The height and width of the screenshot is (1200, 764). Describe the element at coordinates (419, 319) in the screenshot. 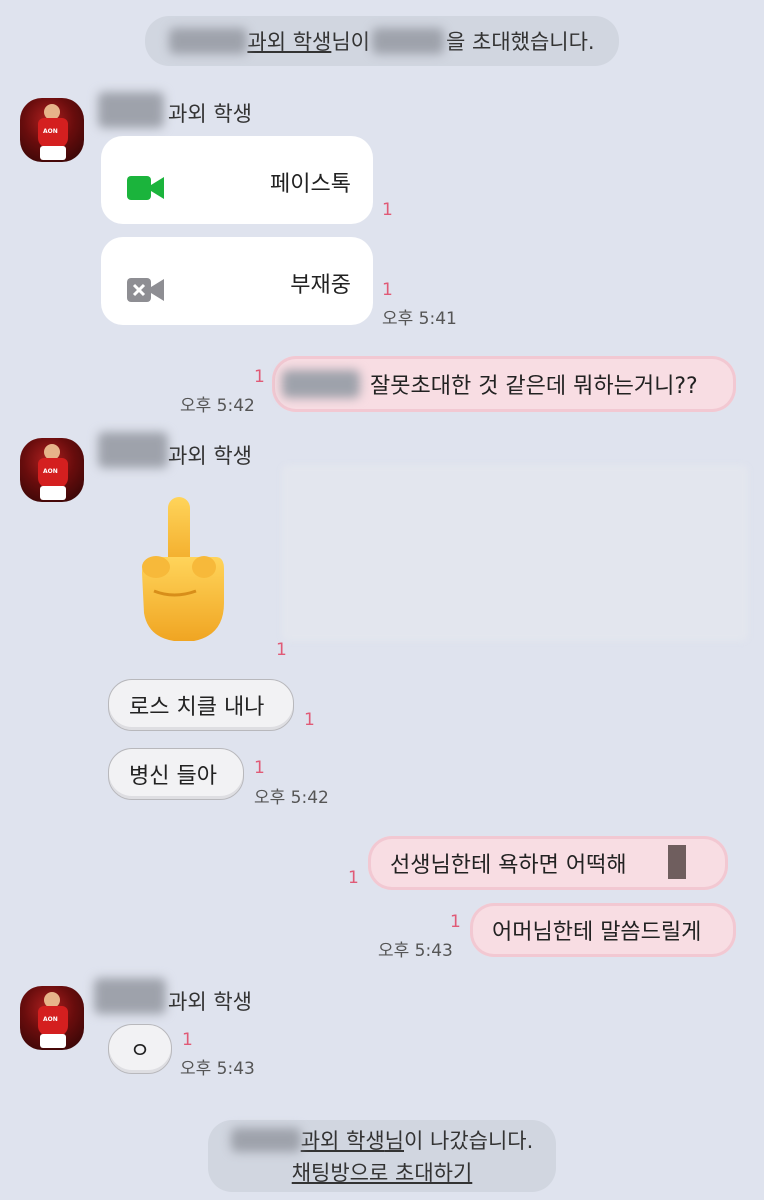

I see `timestamp: 오후 5:41` at that location.